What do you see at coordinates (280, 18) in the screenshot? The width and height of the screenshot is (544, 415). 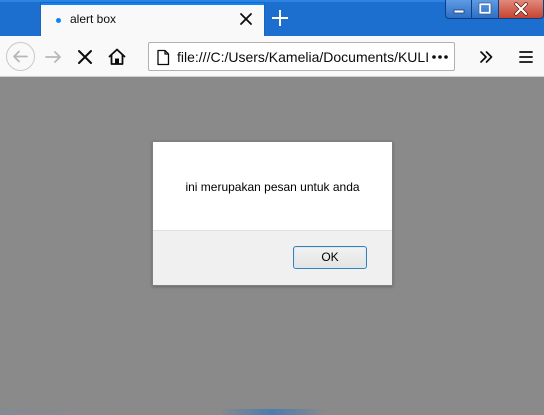 I see `plus-icon` at bounding box center [280, 18].